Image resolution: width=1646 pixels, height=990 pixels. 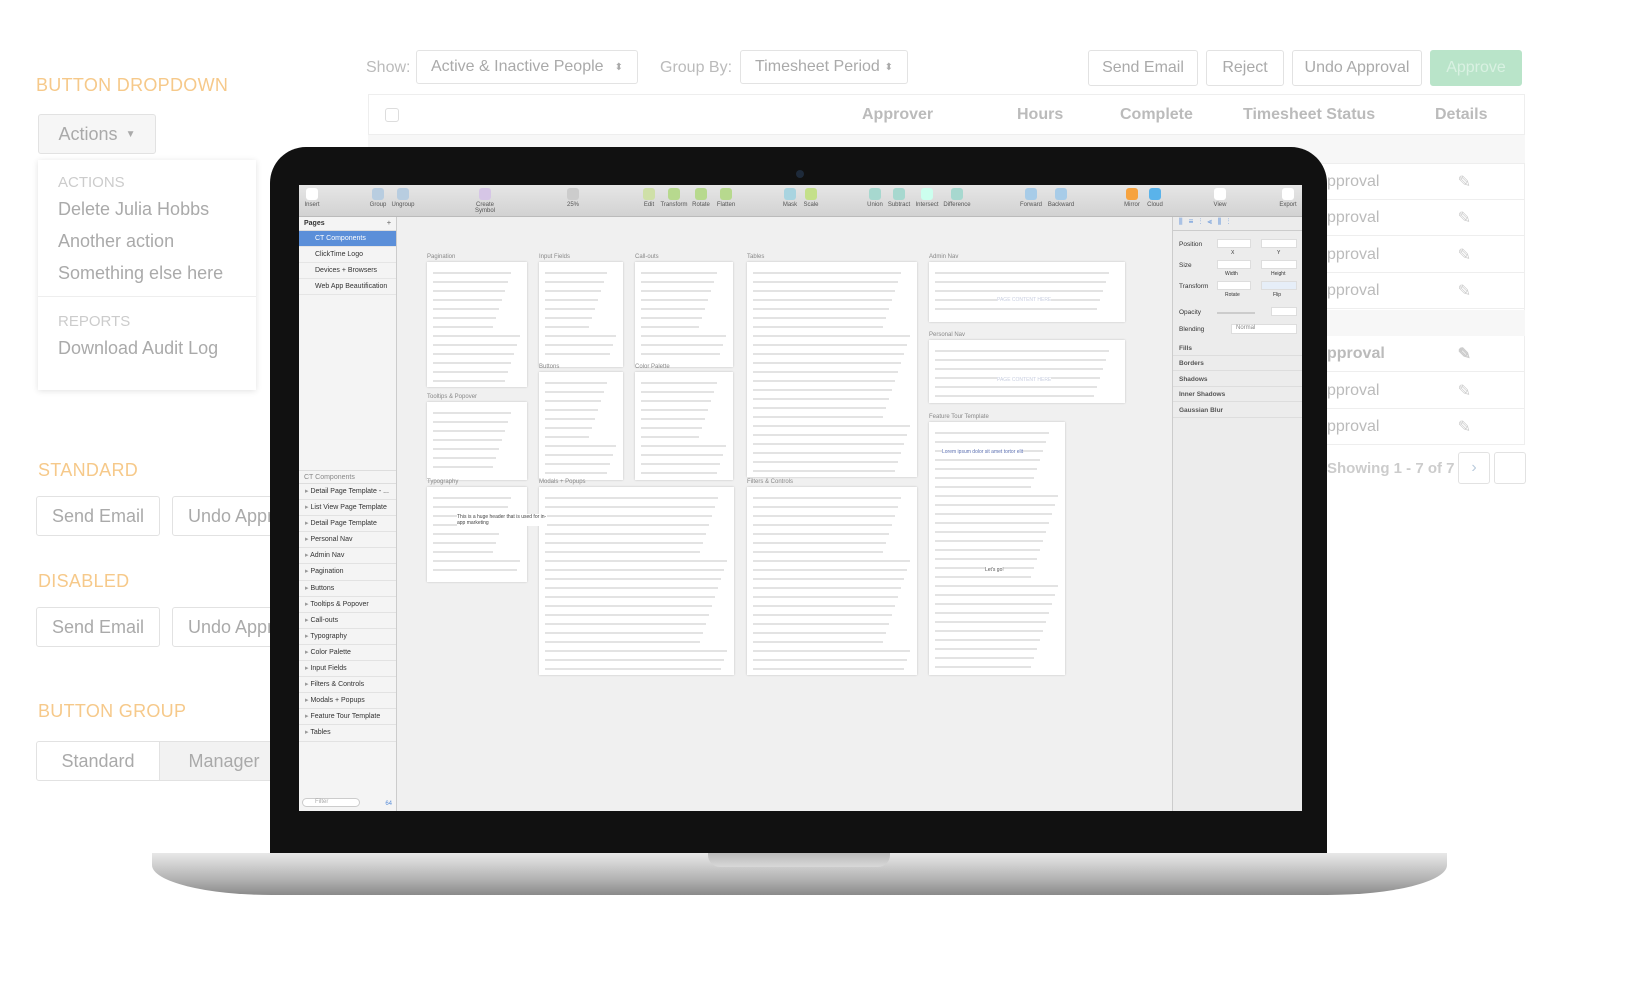 What do you see at coordinates (647, 257) in the screenshot?
I see `artboard-label: Call-outs` at bounding box center [647, 257].